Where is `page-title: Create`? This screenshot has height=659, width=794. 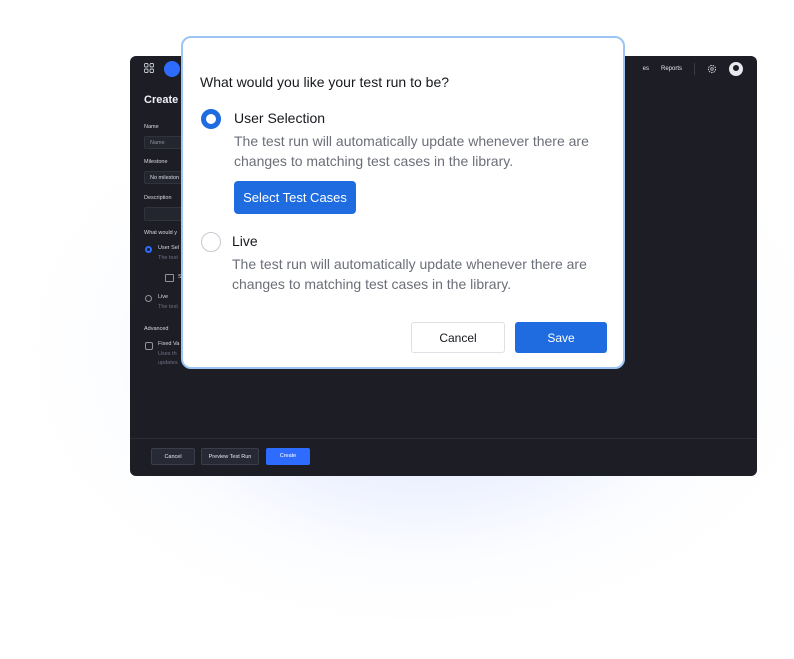 page-title: Create is located at coordinates (161, 100).